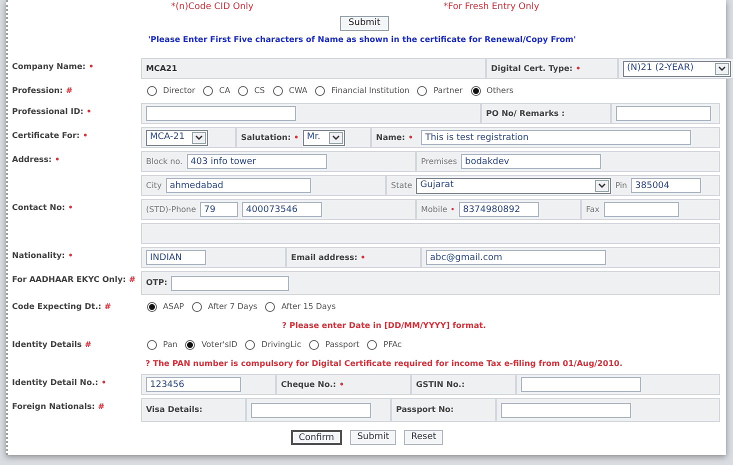  Describe the element at coordinates (69, 279) in the screenshot. I see `field-label: For AADHAAR EKYC Only:` at that location.